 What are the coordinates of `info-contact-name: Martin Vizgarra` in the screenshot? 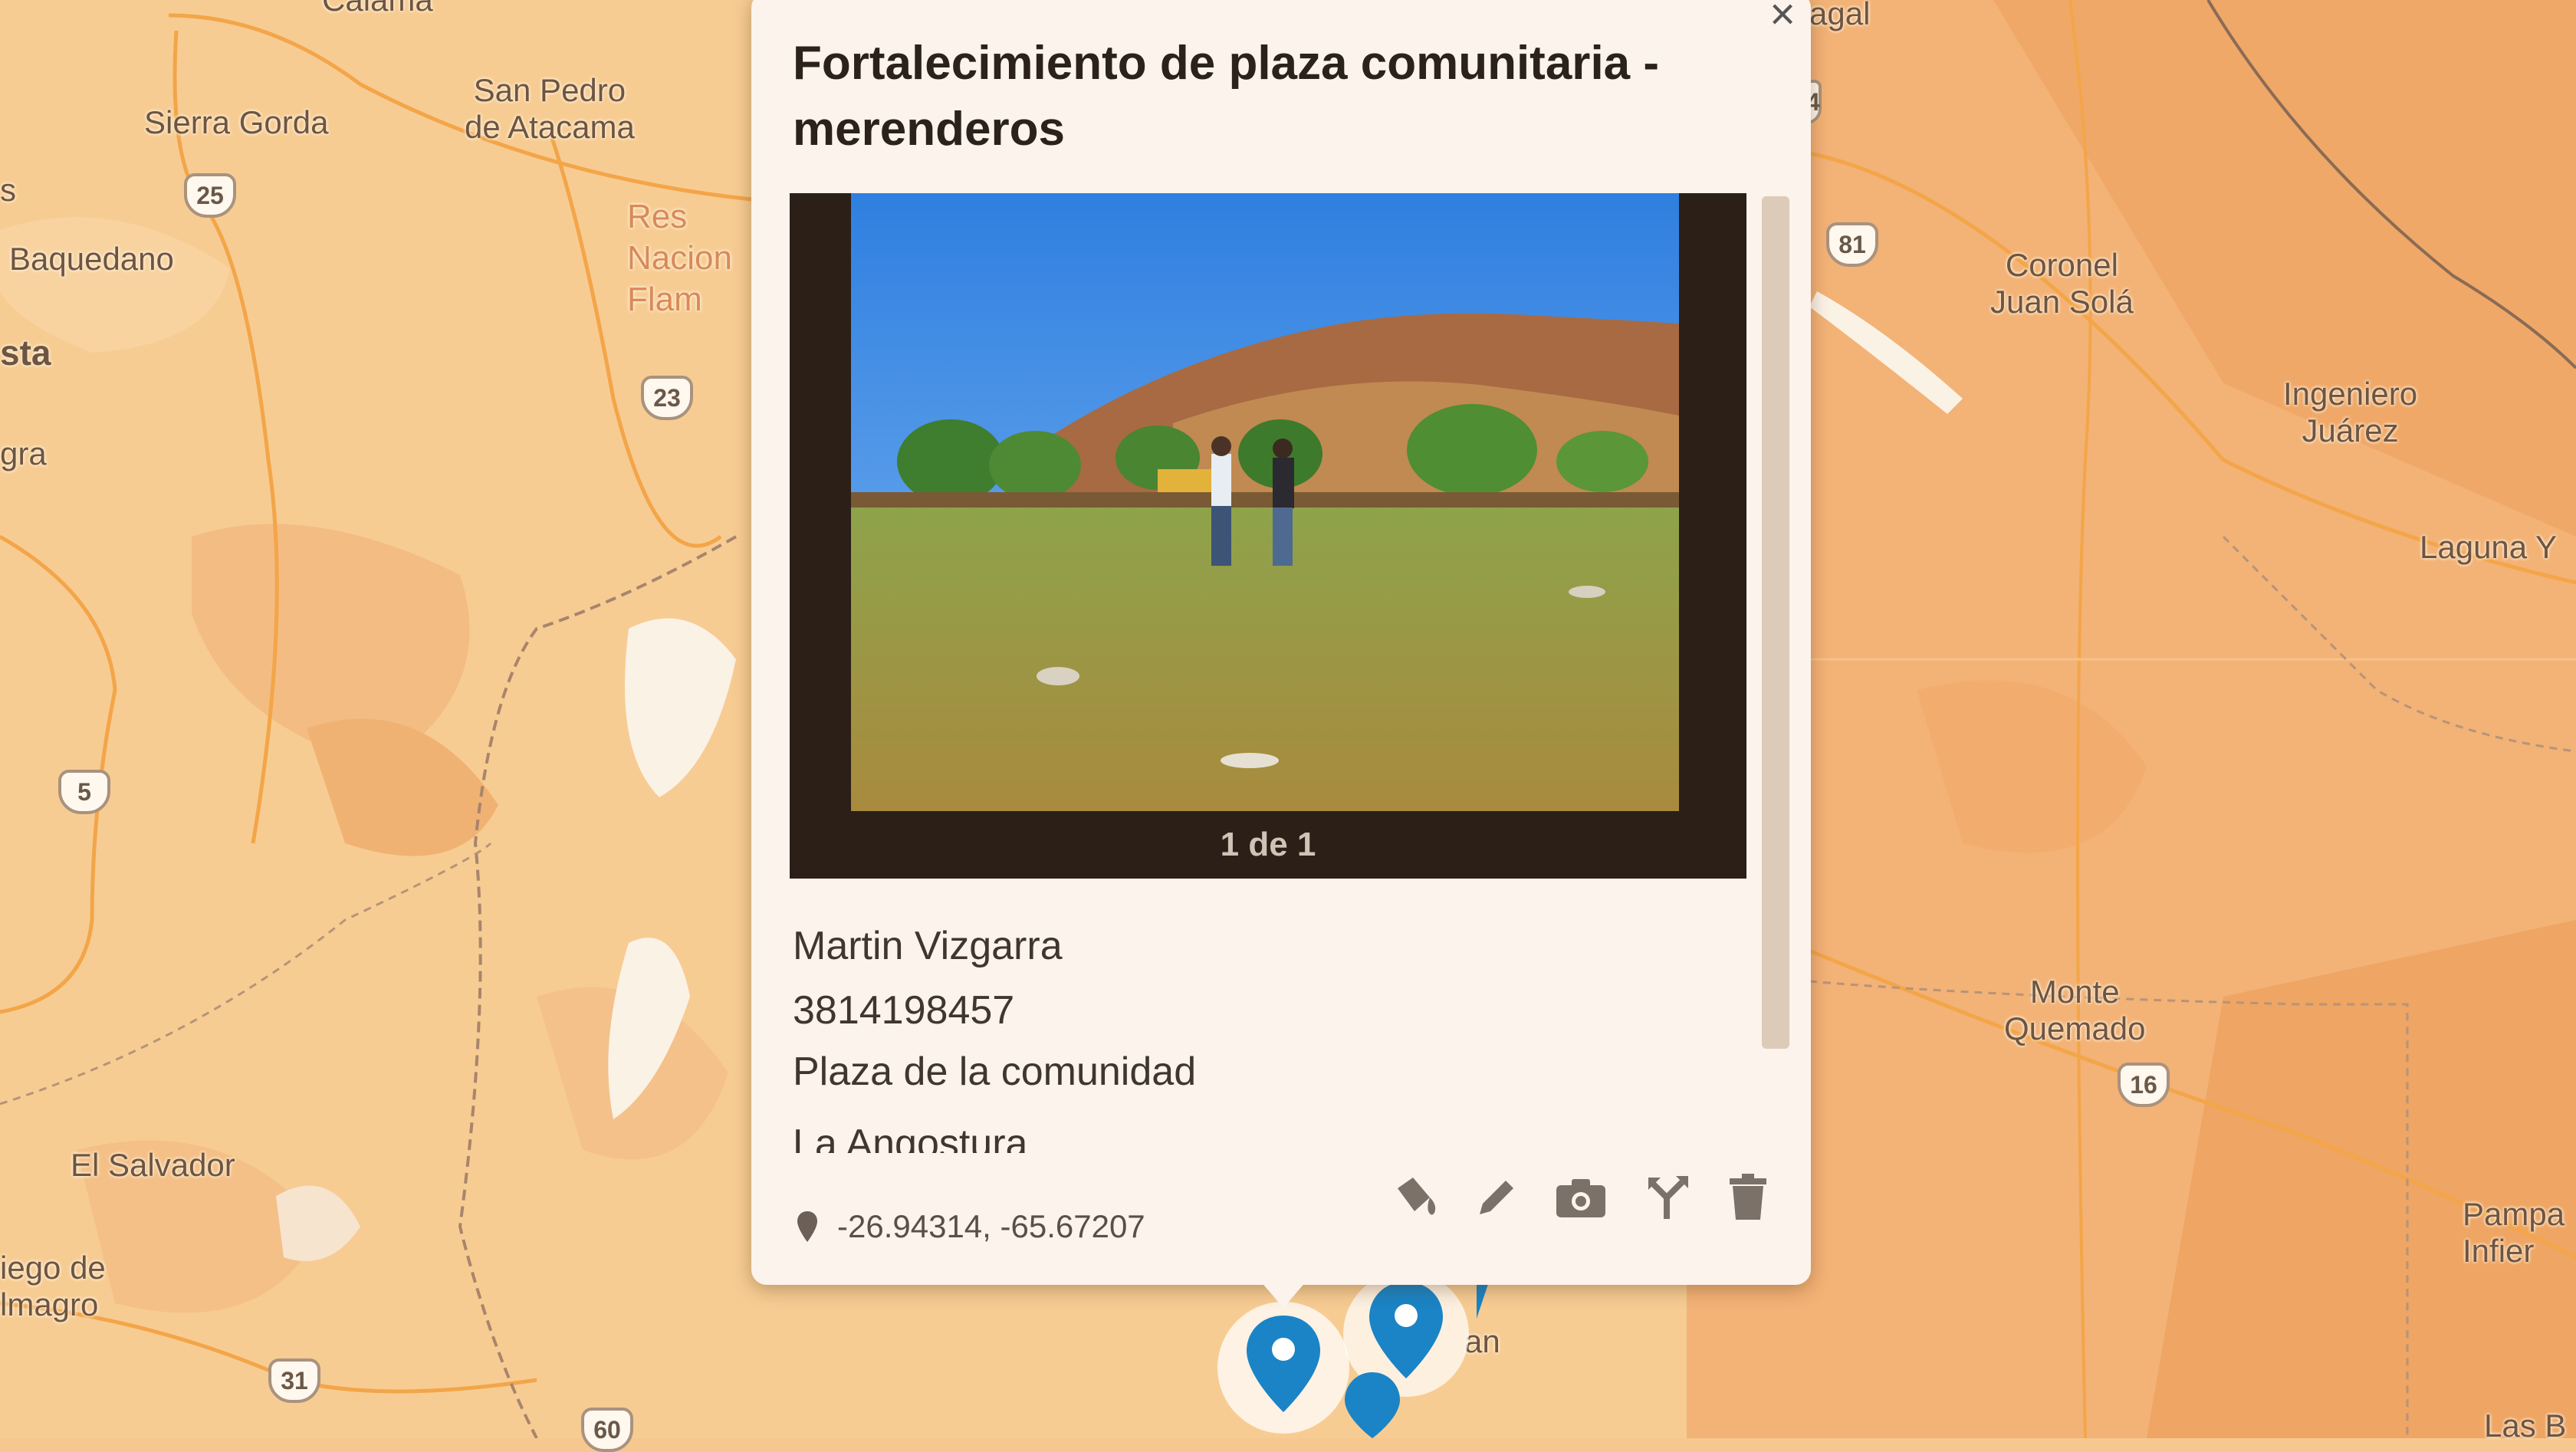 It's located at (928, 946).